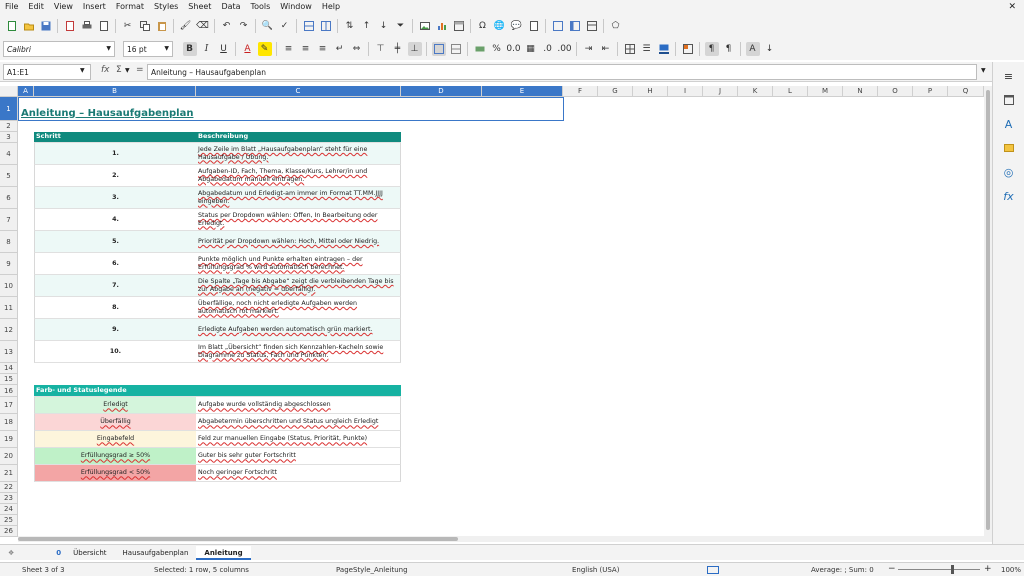 This screenshot has width=1024, height=576. What do you see at coordinates (9, 422) in the screenshot?
I see `row-header-18: 18` at bounding box center [9, 422].